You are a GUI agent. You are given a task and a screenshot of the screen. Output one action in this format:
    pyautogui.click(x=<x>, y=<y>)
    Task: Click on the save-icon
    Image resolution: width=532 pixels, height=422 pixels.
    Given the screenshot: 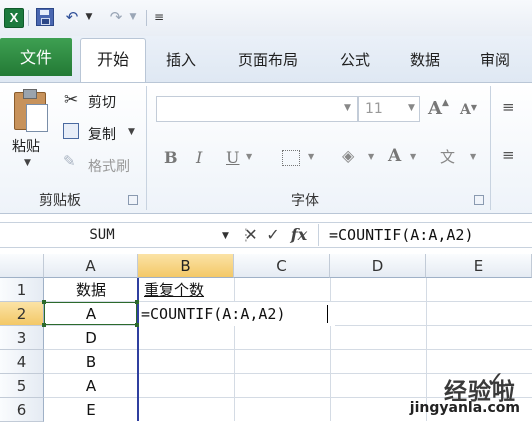 What is the action you would take?
    pyautogui.click(x=45, y=17)
    